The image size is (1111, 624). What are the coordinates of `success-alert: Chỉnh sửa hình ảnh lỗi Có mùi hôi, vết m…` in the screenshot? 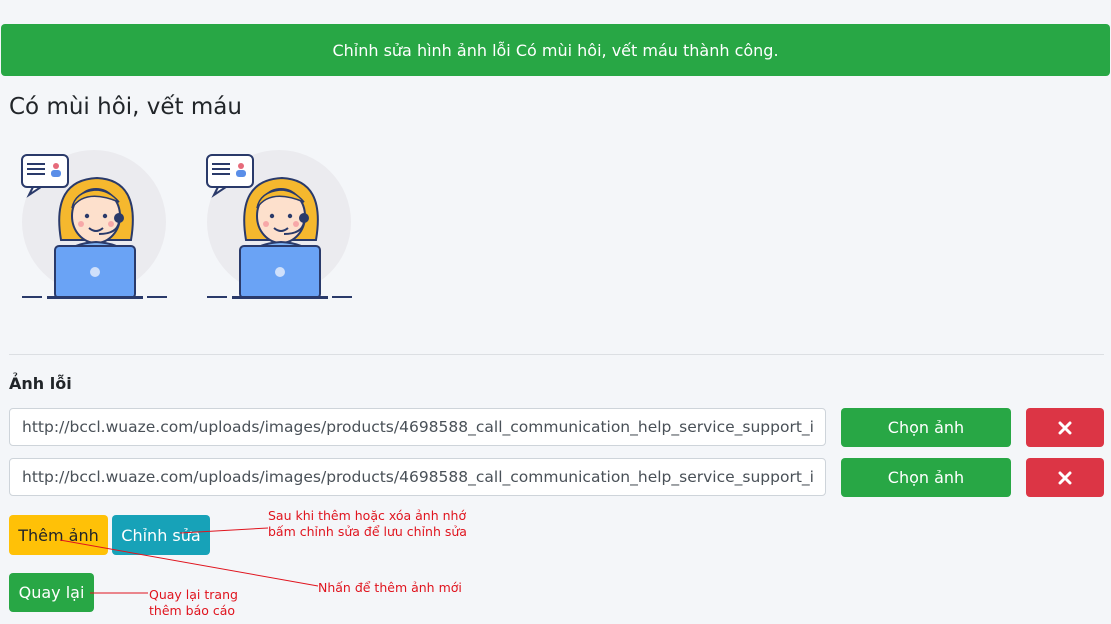 It's located at (555, 50).